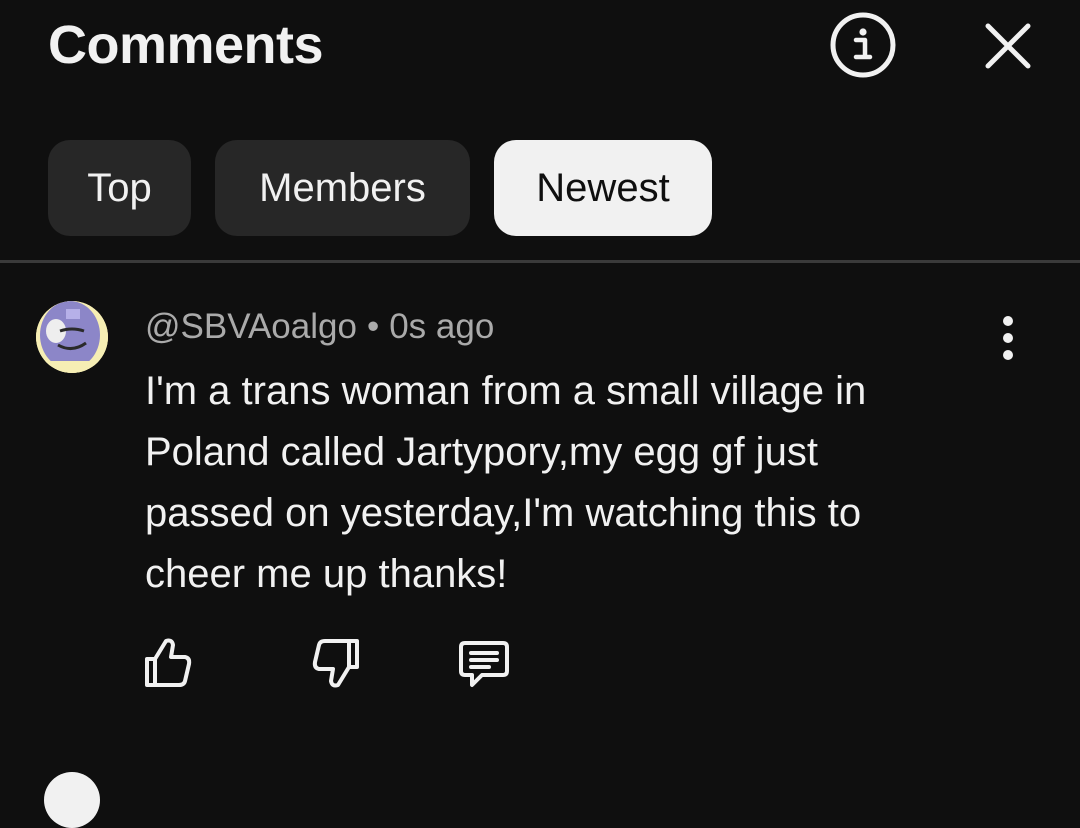 The width and height of the screenshot is (1080, 828). I want to click on info-icon, so click(863, 45).